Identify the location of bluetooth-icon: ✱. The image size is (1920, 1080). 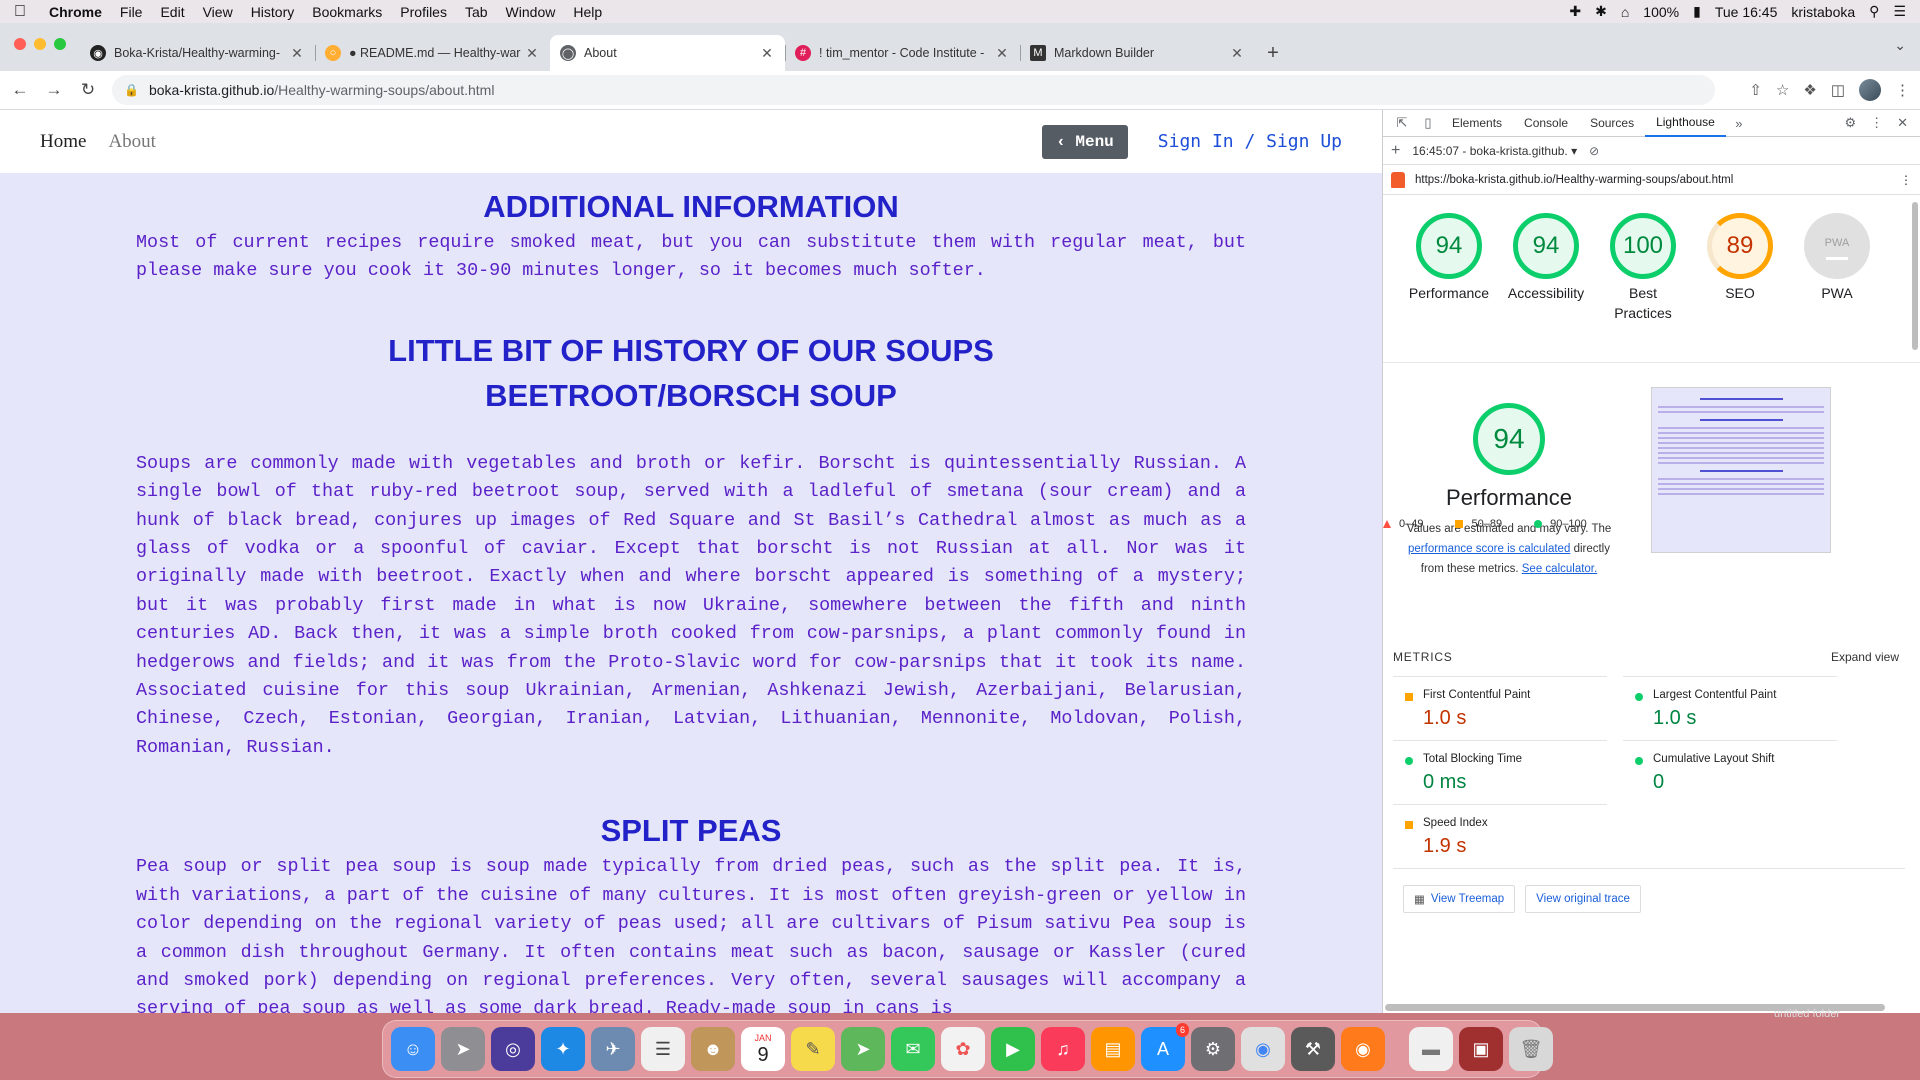
(1601, 11).